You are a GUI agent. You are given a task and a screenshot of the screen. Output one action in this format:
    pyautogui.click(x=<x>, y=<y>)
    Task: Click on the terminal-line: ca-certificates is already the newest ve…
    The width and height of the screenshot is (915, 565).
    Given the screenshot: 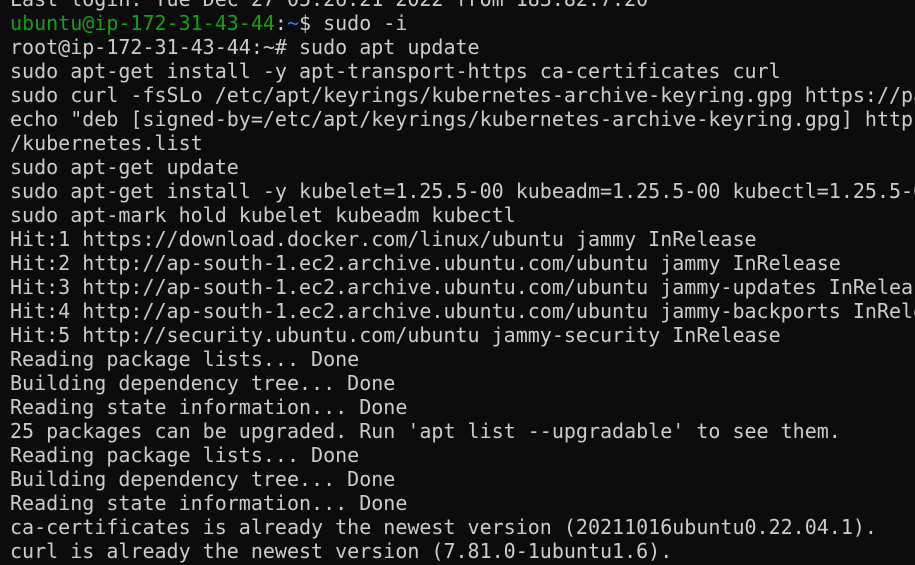 What is the action you would take?
    pyautogui.click(x=443, y=527)
    